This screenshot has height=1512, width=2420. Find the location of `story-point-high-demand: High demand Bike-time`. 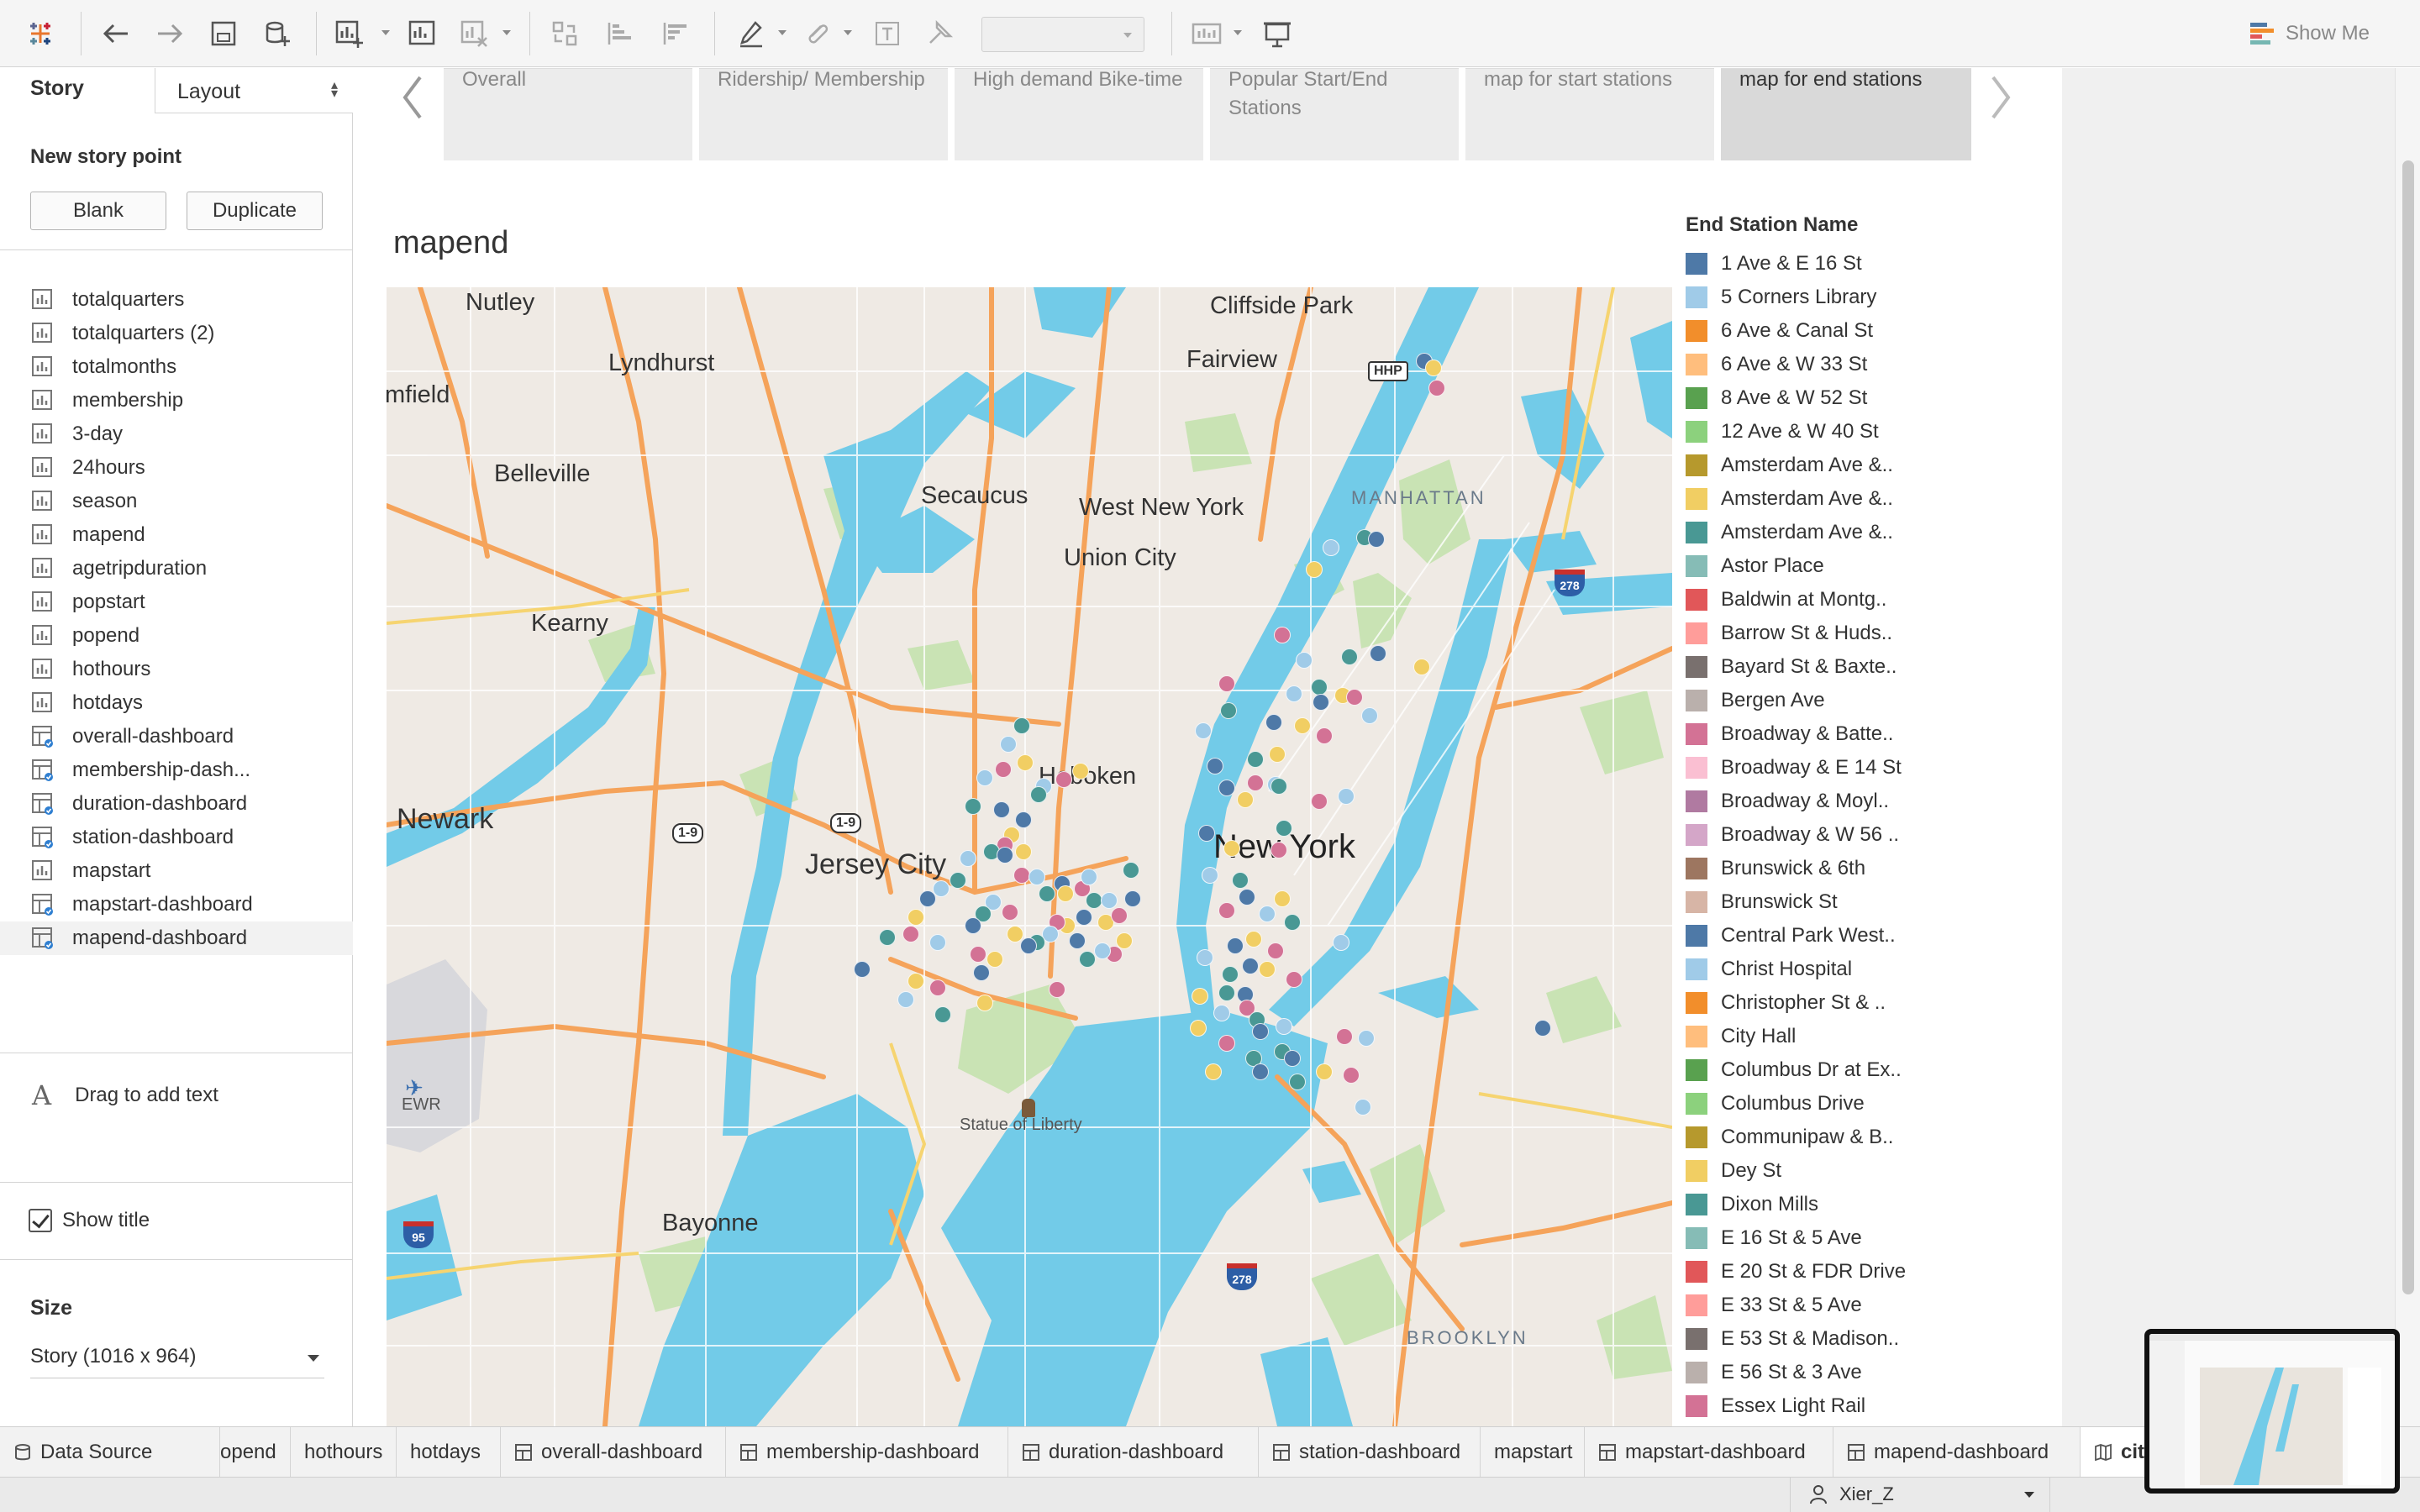

story-point-high-demand: High demand Bike-time is located at coordinates (1079, 114).